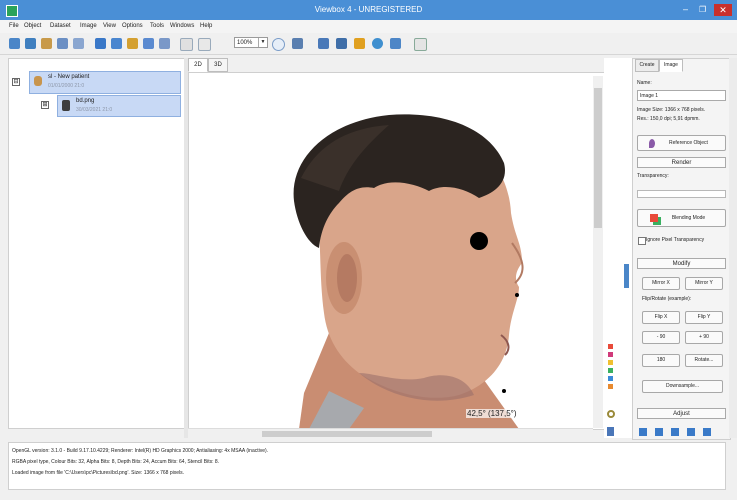 The height and width of the screenshot is (500, 737). What do you see at coordinates (116, 43) in the screenshot?
I see `dataset-open-icon` at bounding box center [116, 43].